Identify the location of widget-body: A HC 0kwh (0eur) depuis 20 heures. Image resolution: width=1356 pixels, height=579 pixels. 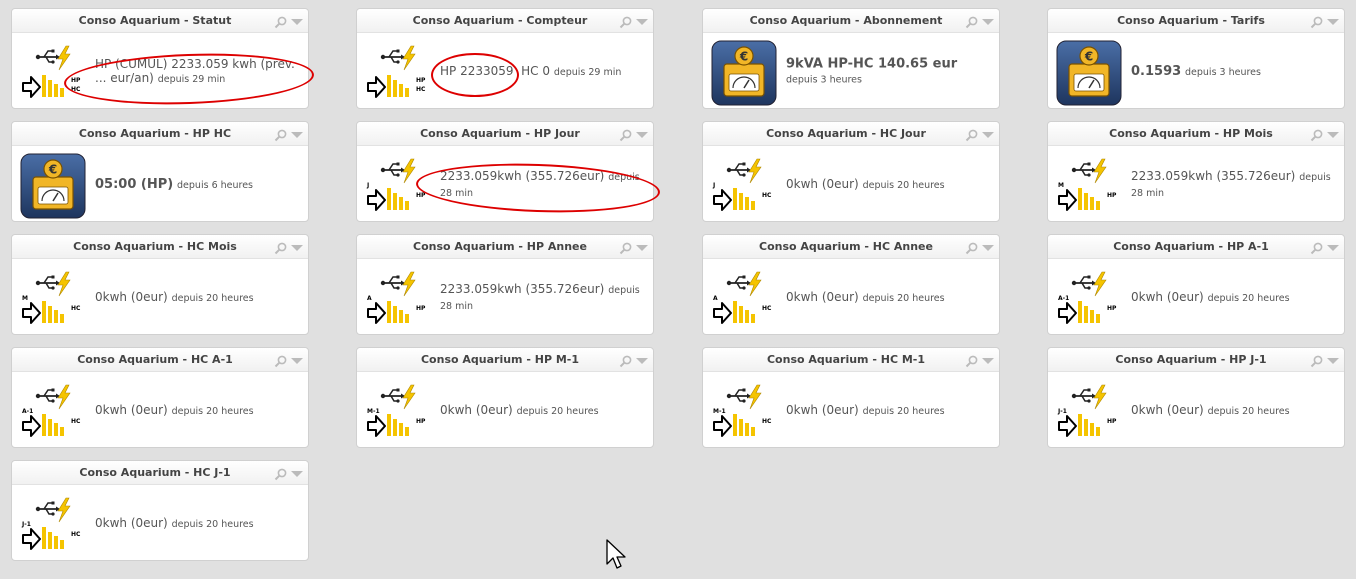
(851, 297).